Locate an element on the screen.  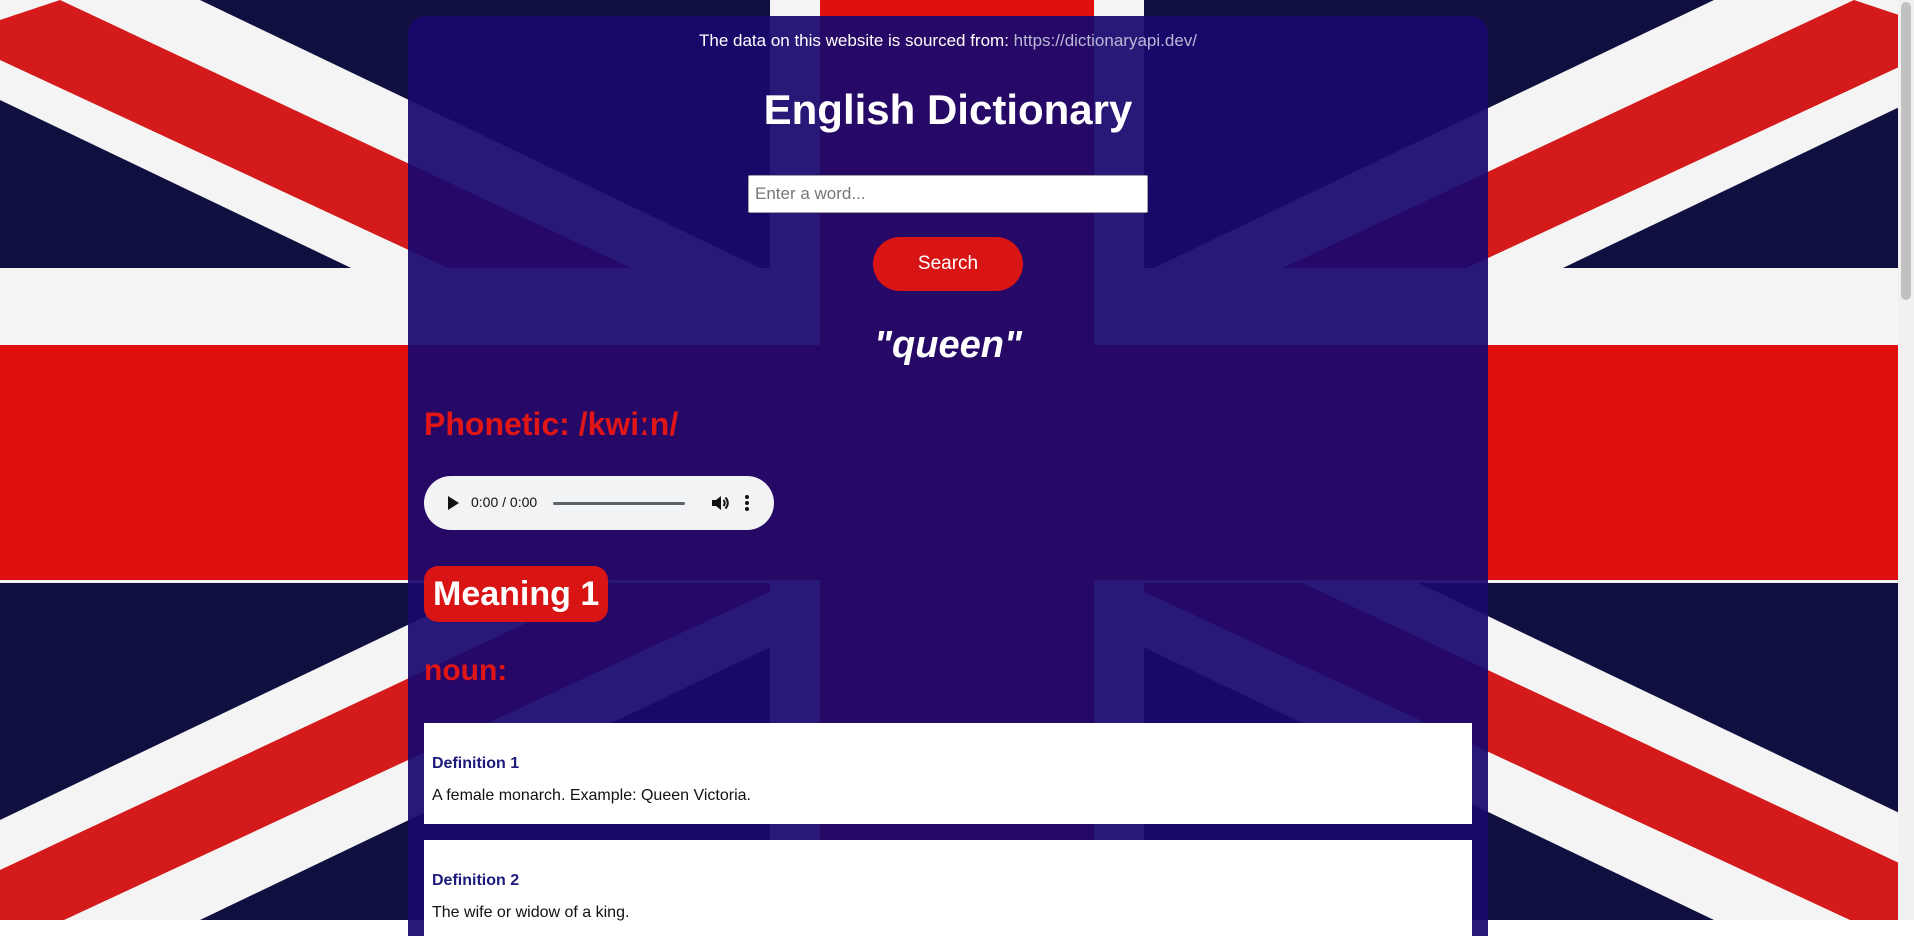
play-icon is located at coordinates (453, 503).